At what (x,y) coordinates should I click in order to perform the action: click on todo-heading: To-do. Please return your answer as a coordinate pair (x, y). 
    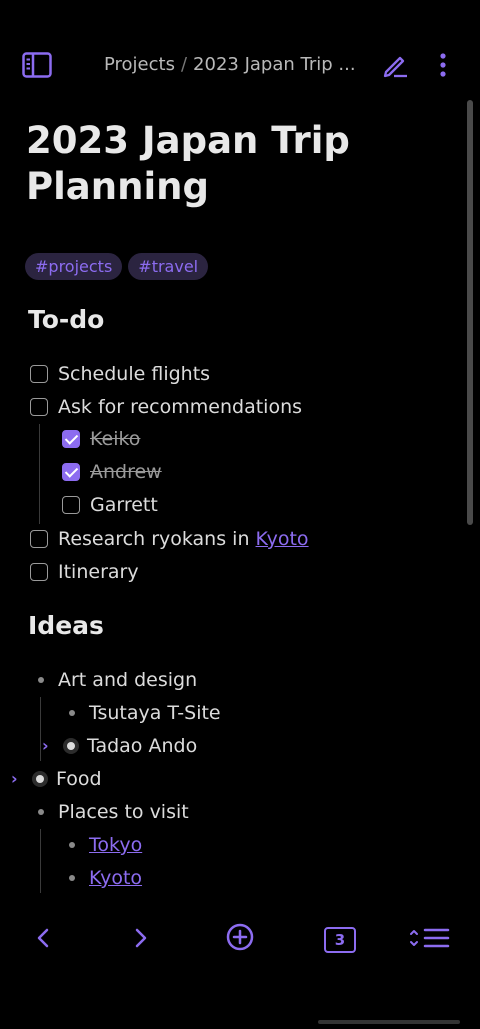
    Looking at the image, I should click on (66, 319).